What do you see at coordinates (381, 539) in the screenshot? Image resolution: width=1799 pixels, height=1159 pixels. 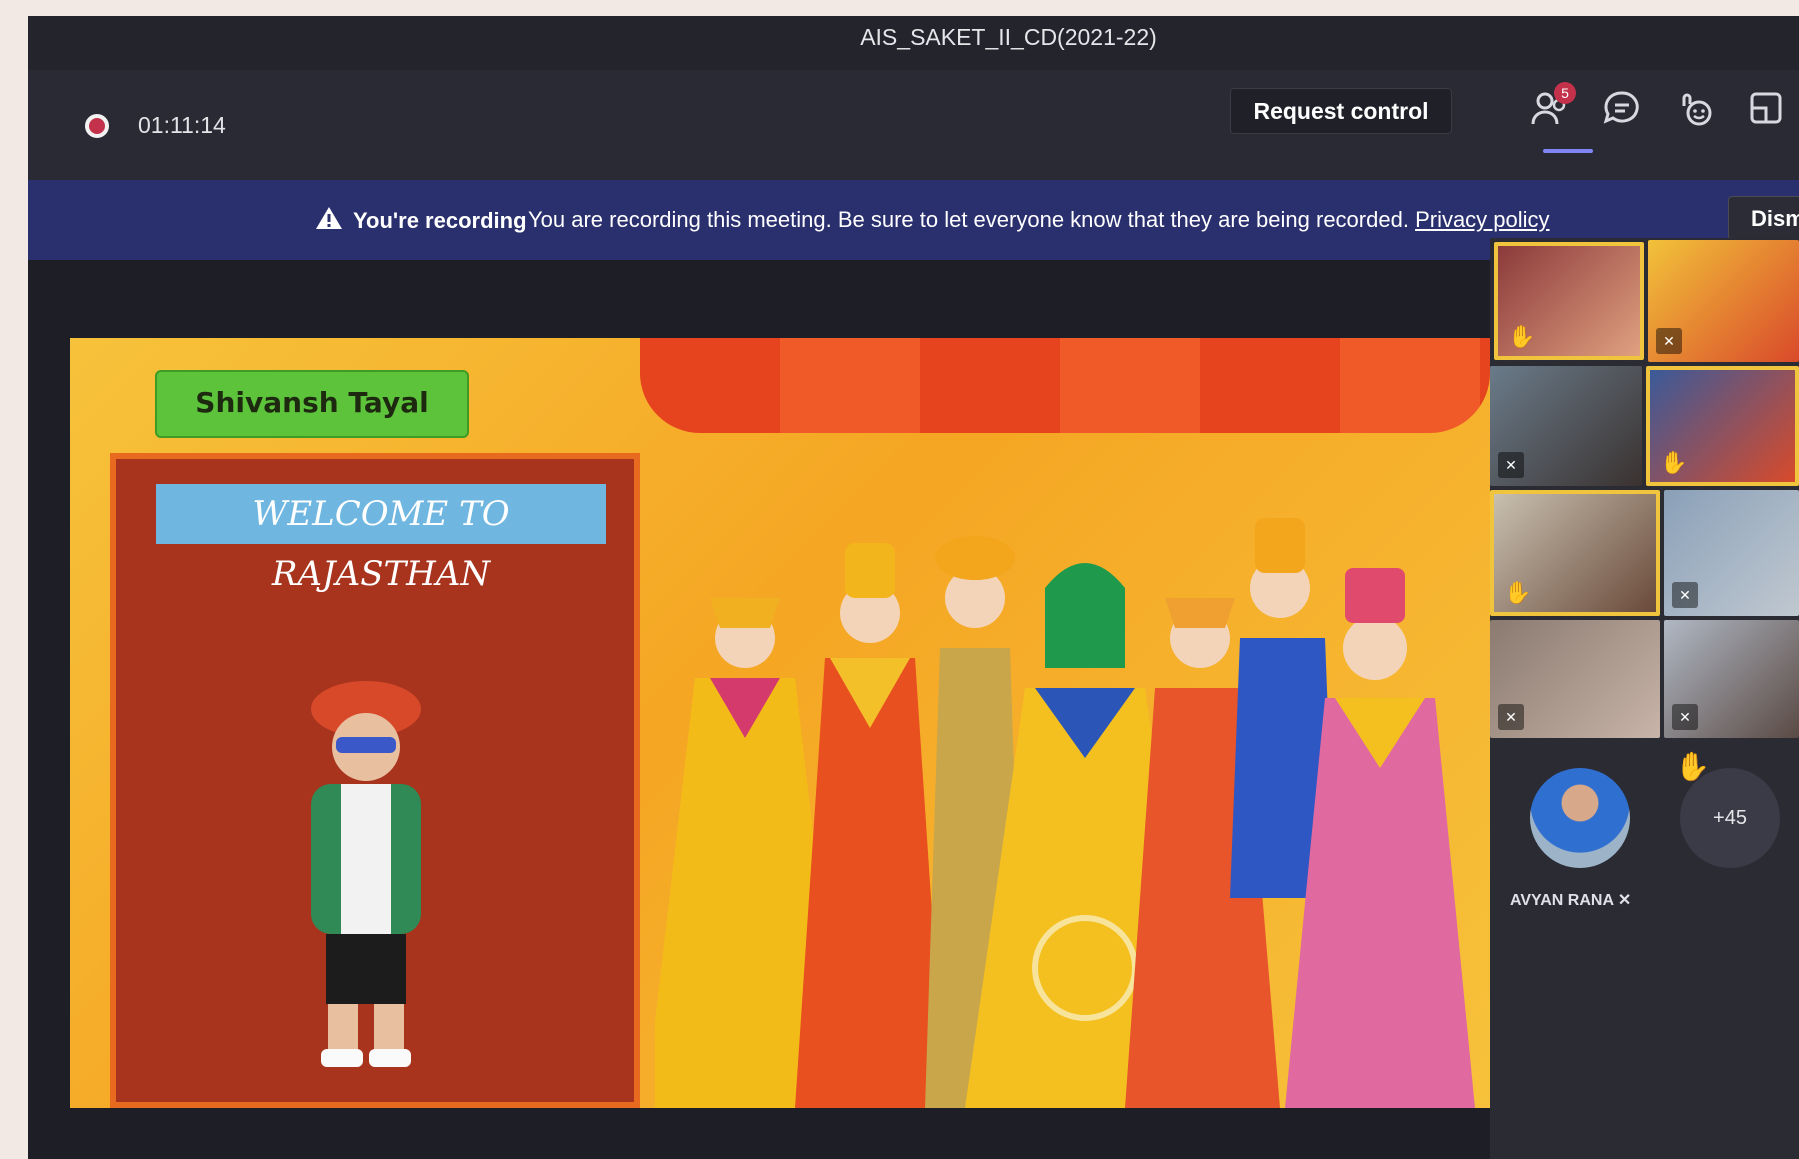 I see `photo-welcome-banner: WELCOME TO RAJASTHAN` at bounding box center [381, 539].